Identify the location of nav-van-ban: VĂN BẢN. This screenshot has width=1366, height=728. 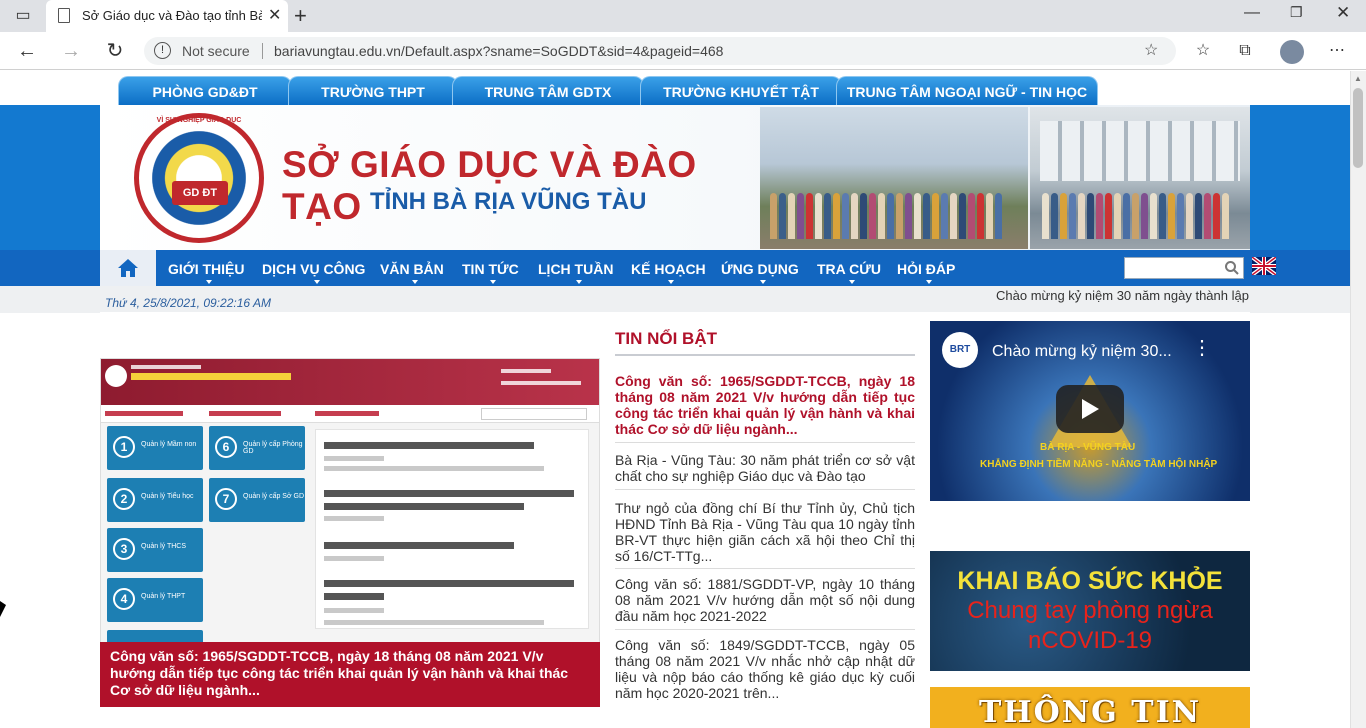
(412, 268).